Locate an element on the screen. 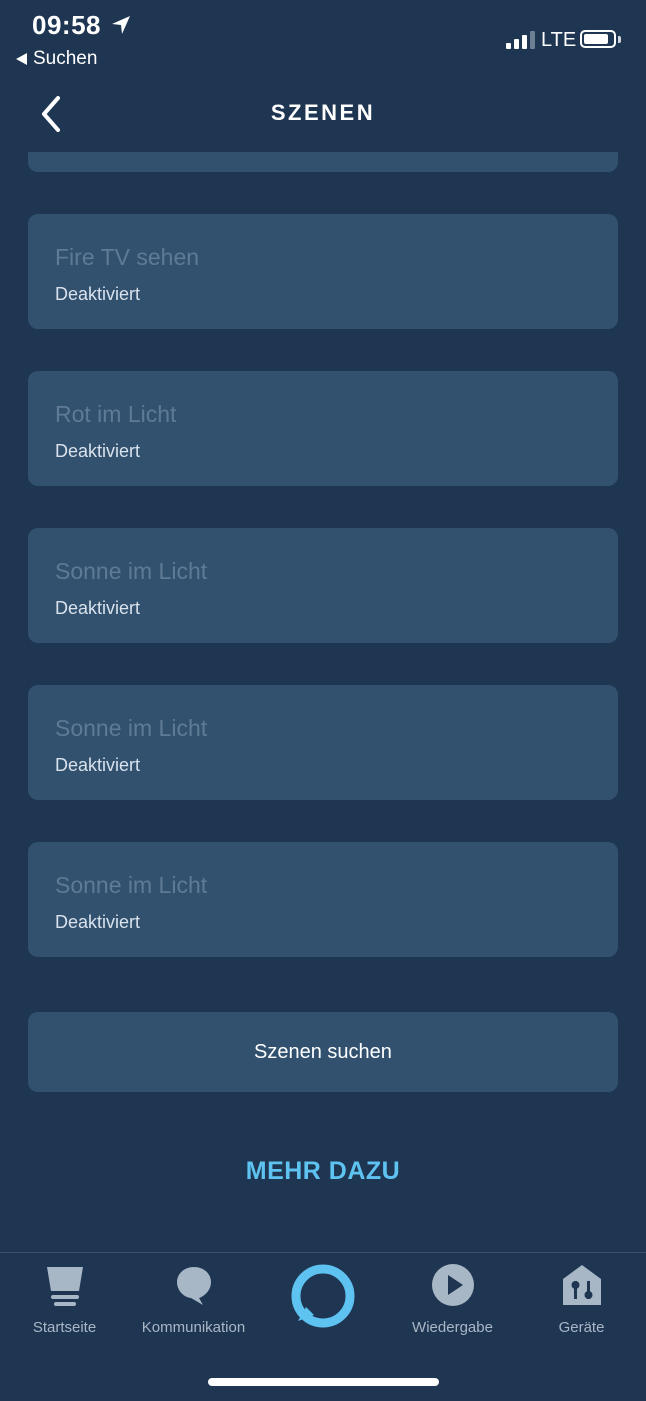 This screenshot has width=646, height=1401. back-to-app-link: Suchen is located at coordinates (56, 59).